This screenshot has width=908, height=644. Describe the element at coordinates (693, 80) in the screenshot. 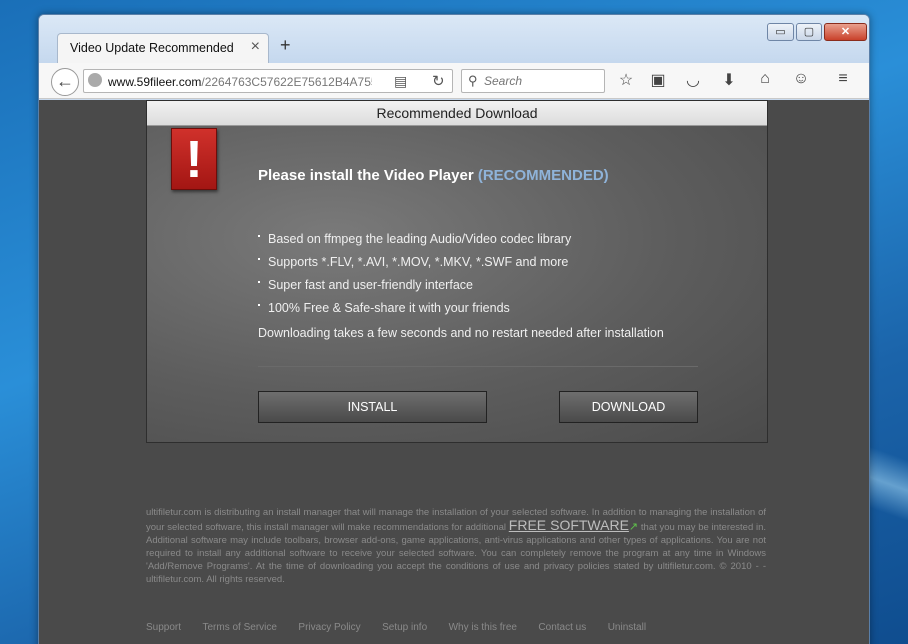

I see `pocket-icon: ◡` at that location.